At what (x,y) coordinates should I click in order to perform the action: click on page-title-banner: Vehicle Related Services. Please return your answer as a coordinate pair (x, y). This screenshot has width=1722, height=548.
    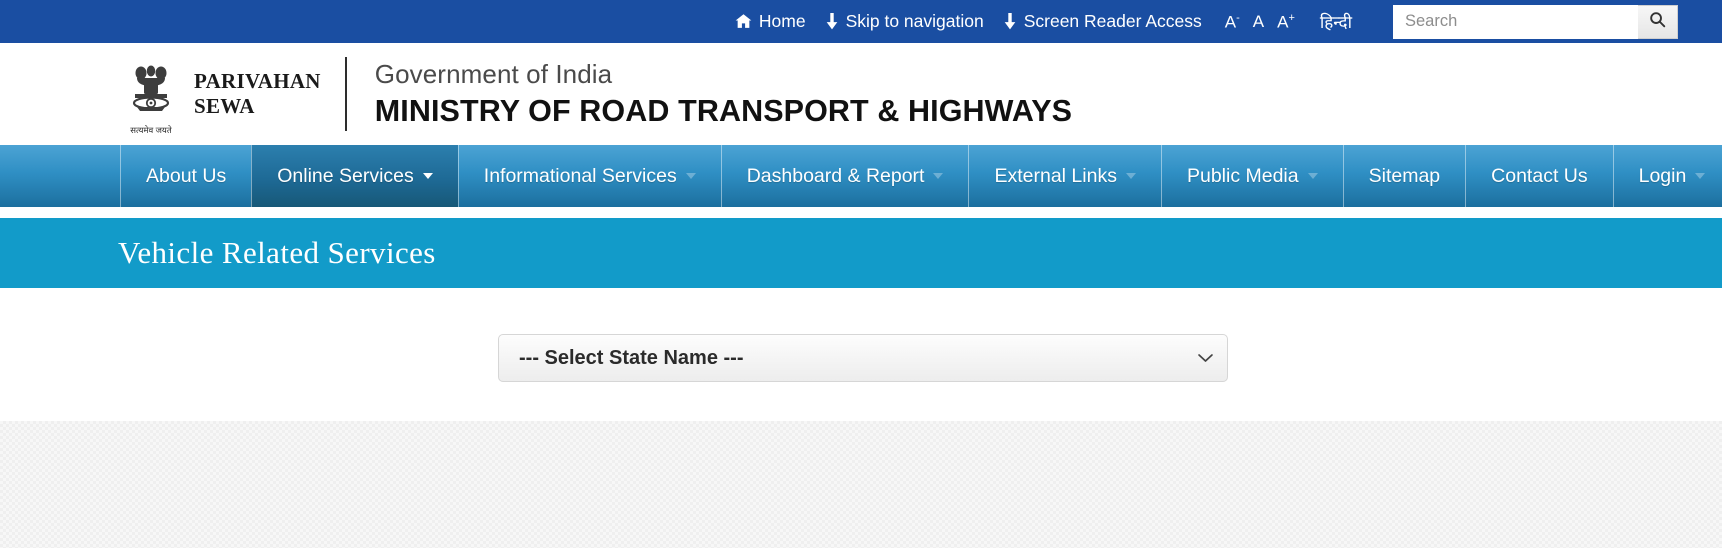
    Looking at the image, I should click on (861, 253).